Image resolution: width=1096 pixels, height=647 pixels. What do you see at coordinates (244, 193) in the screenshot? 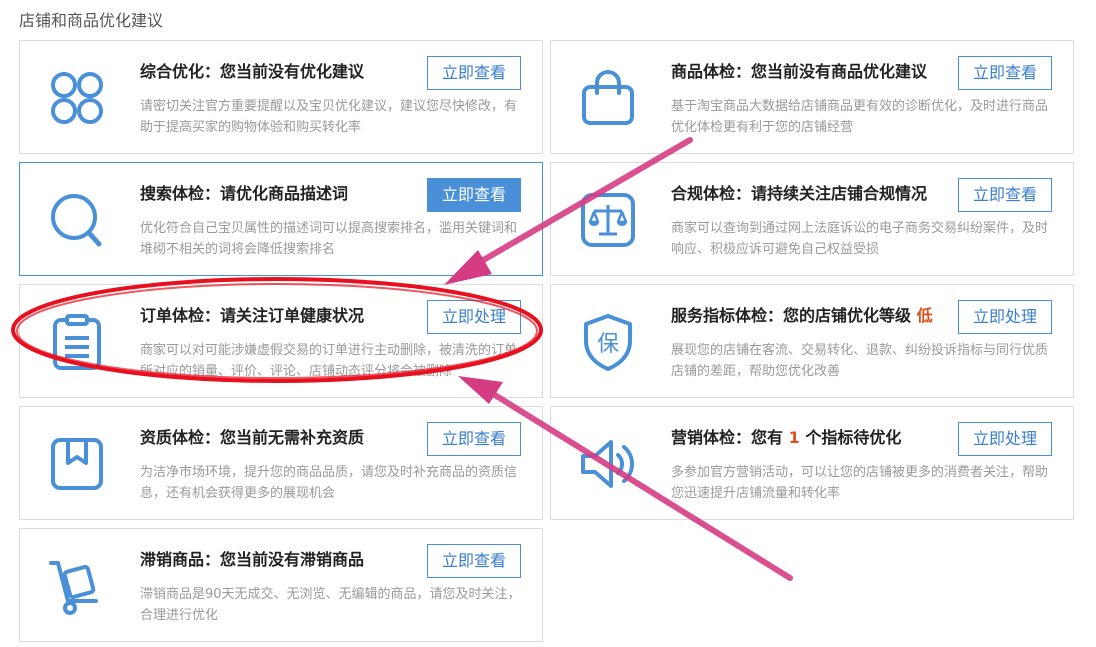
I see `card-title: 搜索体检：请优化商品描述词` at bounding box center [244, 193].